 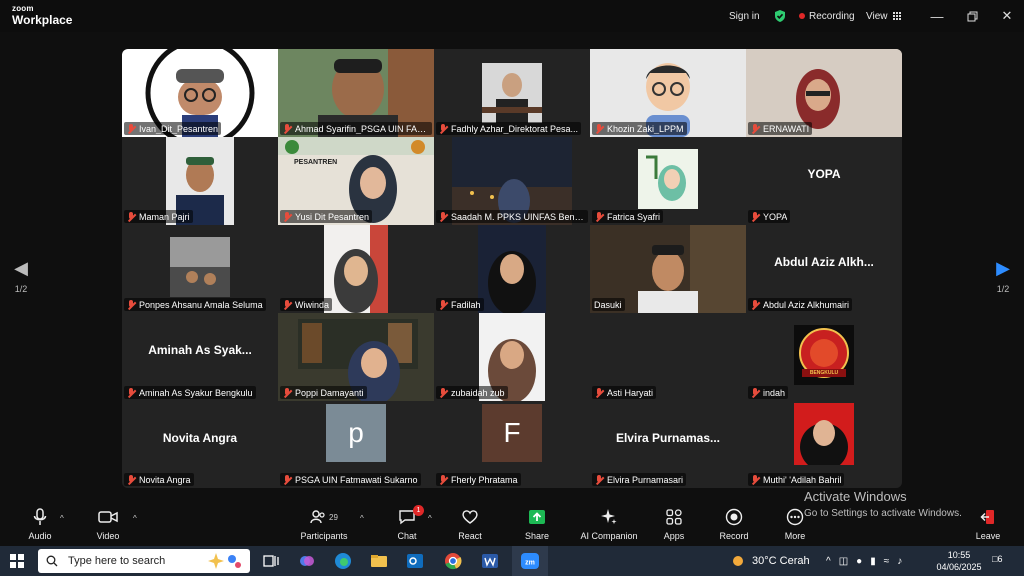 I want to click on taskbar-clock: 10:55 04/06/2025, so click(x=959, y=561).